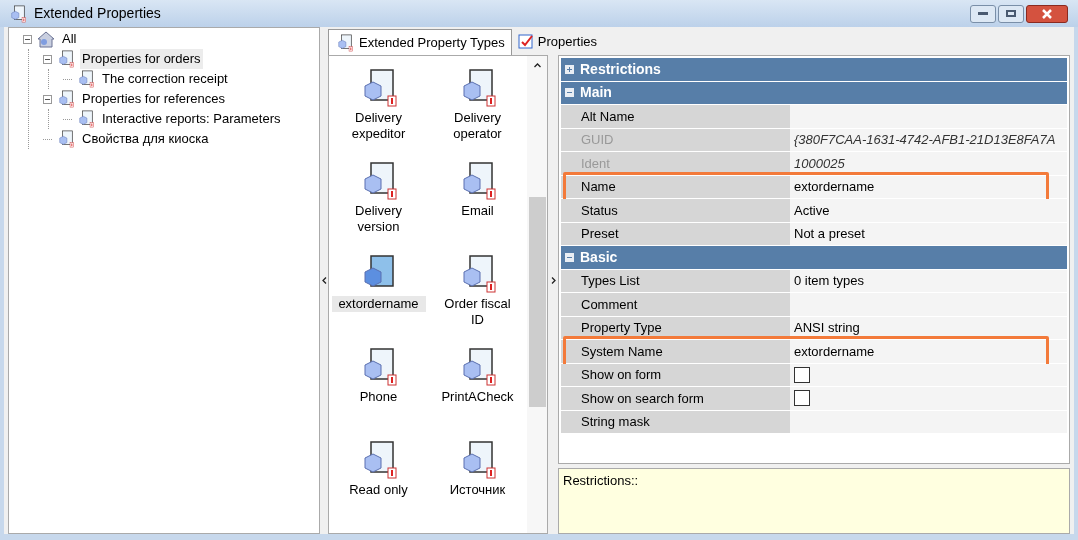 This screenshot has height=540, width=1078. I want to click on property-label: Ident, so click(675, 163).